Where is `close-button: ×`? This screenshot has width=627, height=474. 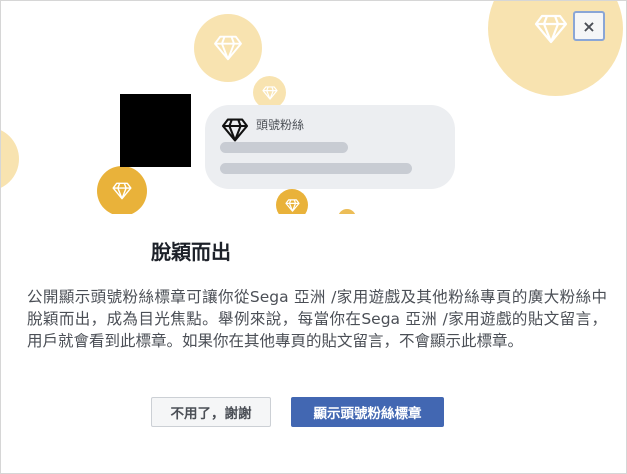 close-button: × is located at coordinates (589, 26).